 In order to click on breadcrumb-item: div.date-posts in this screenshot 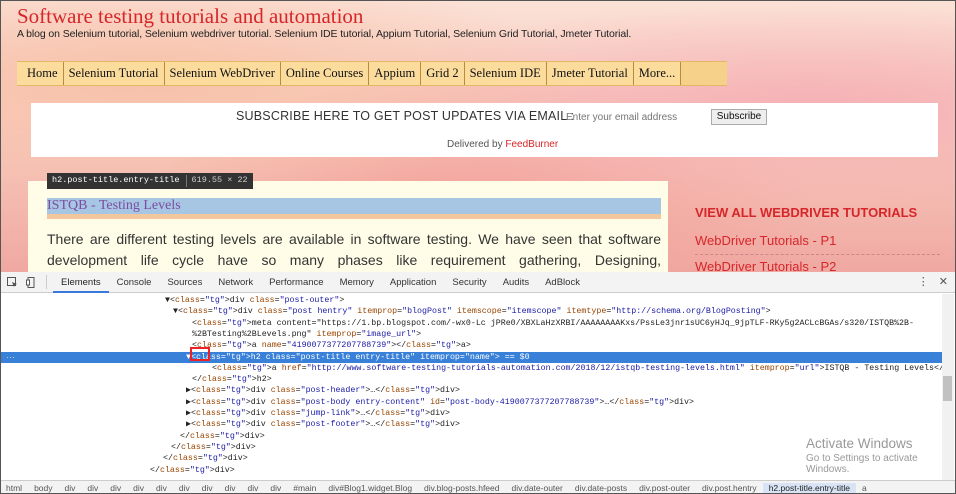, I will do `click(601, 488)`.